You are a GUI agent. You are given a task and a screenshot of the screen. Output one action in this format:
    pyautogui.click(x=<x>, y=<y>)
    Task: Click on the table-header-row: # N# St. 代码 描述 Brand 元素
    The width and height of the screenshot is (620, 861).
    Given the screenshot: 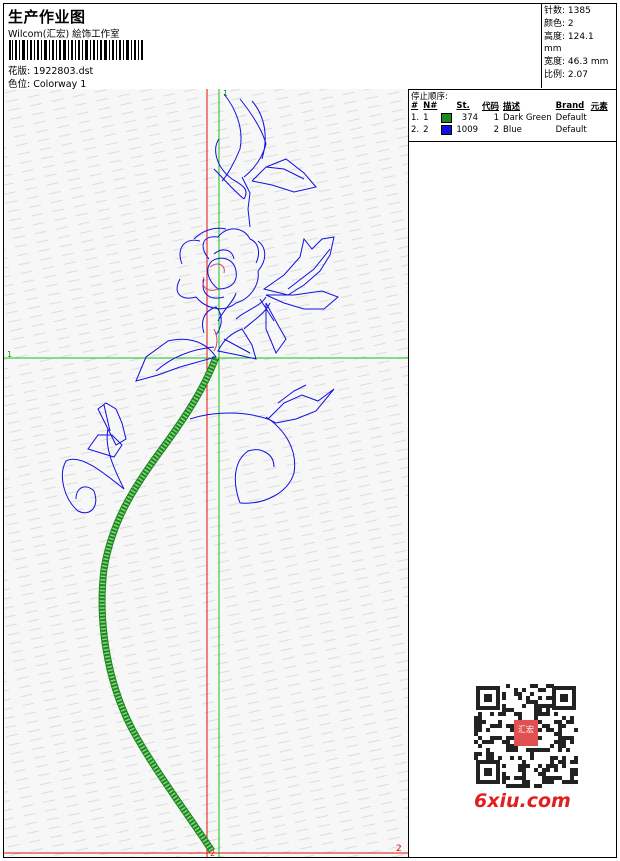 What is the action you would take?
    pyautogui.click(x=510, y=106)
    